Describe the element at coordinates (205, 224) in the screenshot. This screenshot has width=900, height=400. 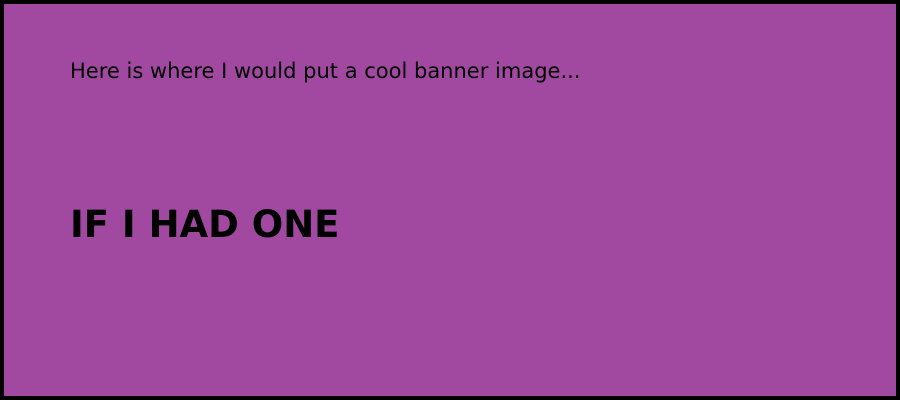
I see `banner-headline: IF I HAD ONE` at that location.